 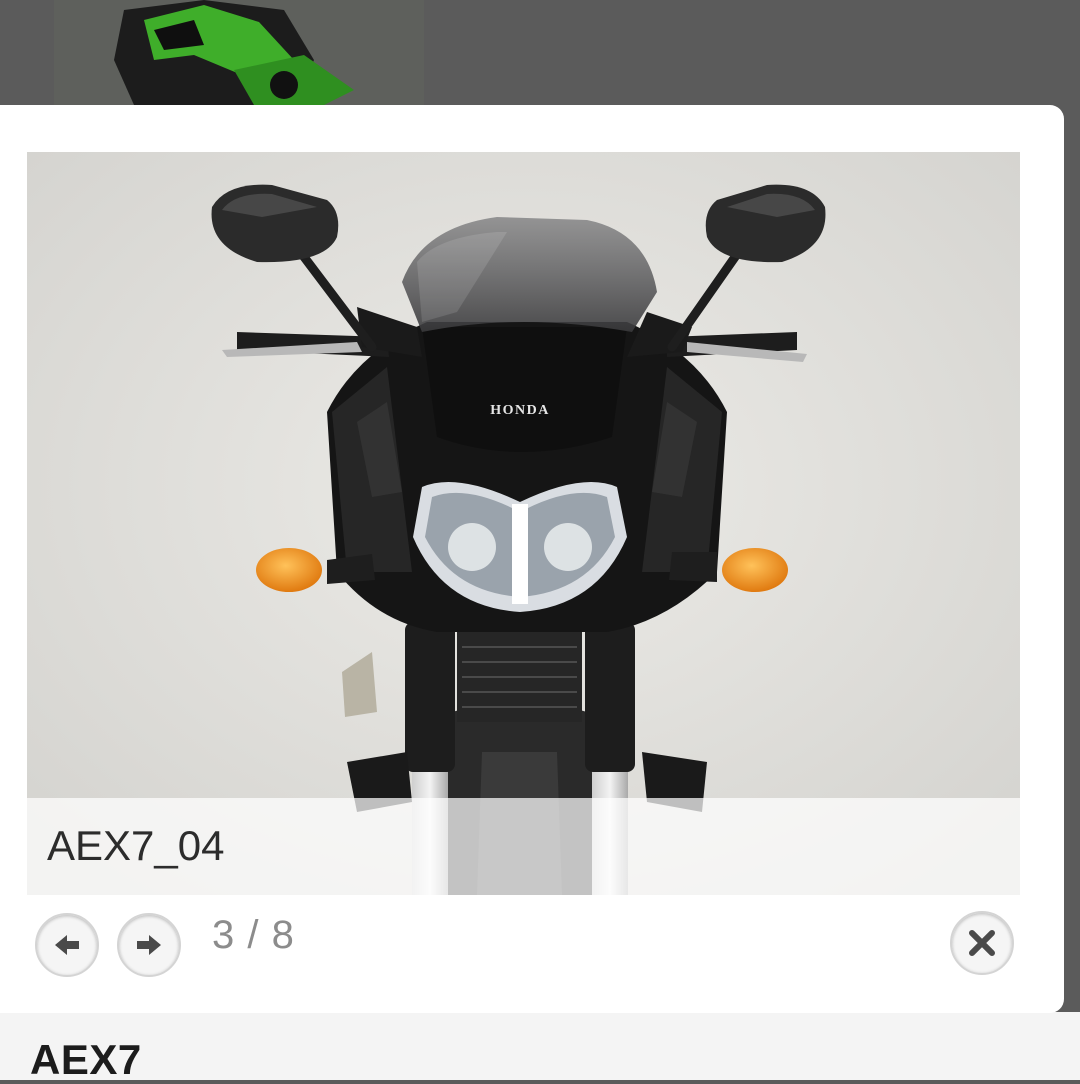 What do you see at coordinates (136, 845) in the screenshot?
I see `image-caption: AEX7_04` at bounding box center [136, 845].